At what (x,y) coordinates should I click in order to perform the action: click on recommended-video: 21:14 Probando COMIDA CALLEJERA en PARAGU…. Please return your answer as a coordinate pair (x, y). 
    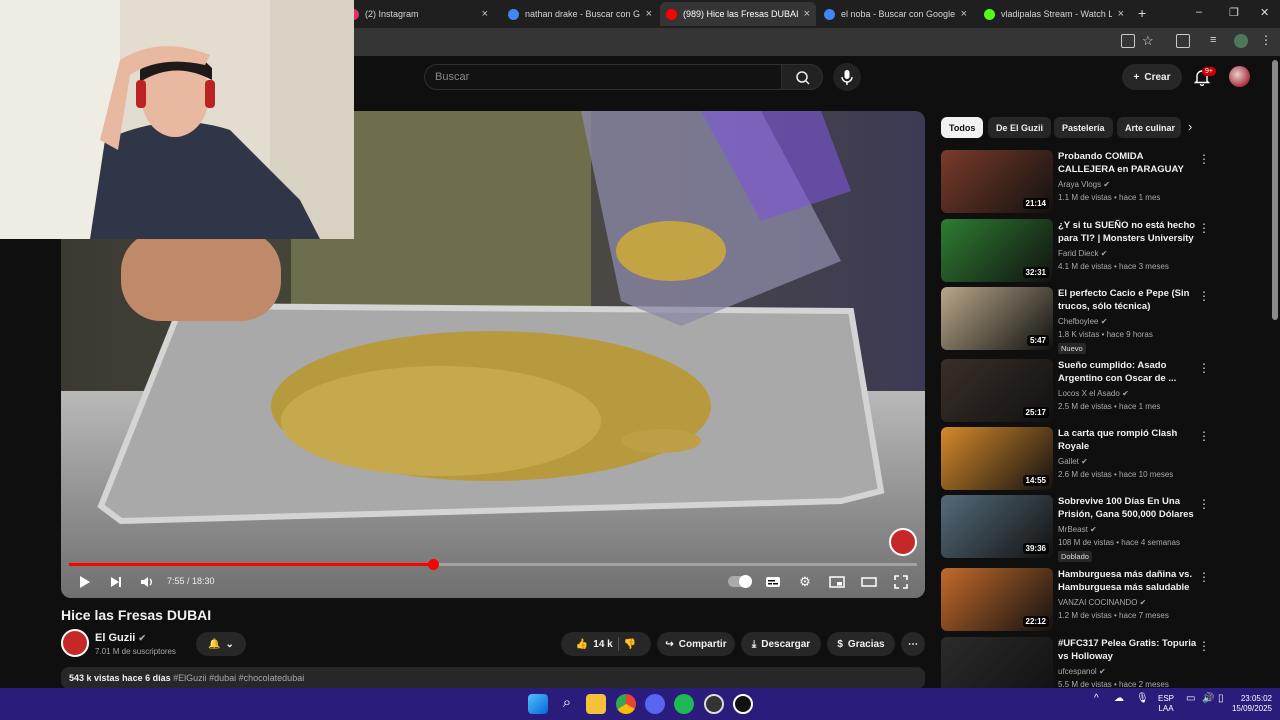
    Looking at the image, I should click on (1101, 183).